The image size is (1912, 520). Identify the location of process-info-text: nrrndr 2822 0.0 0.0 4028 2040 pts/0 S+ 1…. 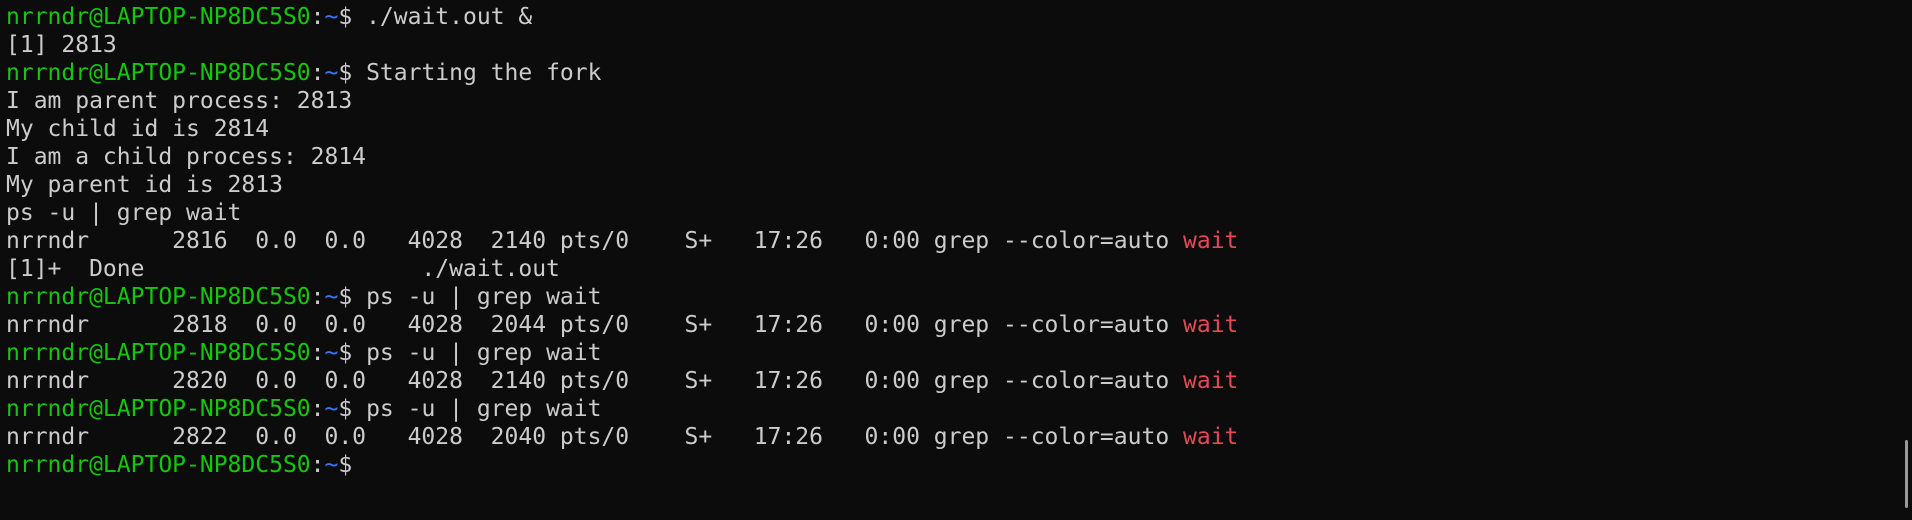
(595, 437).